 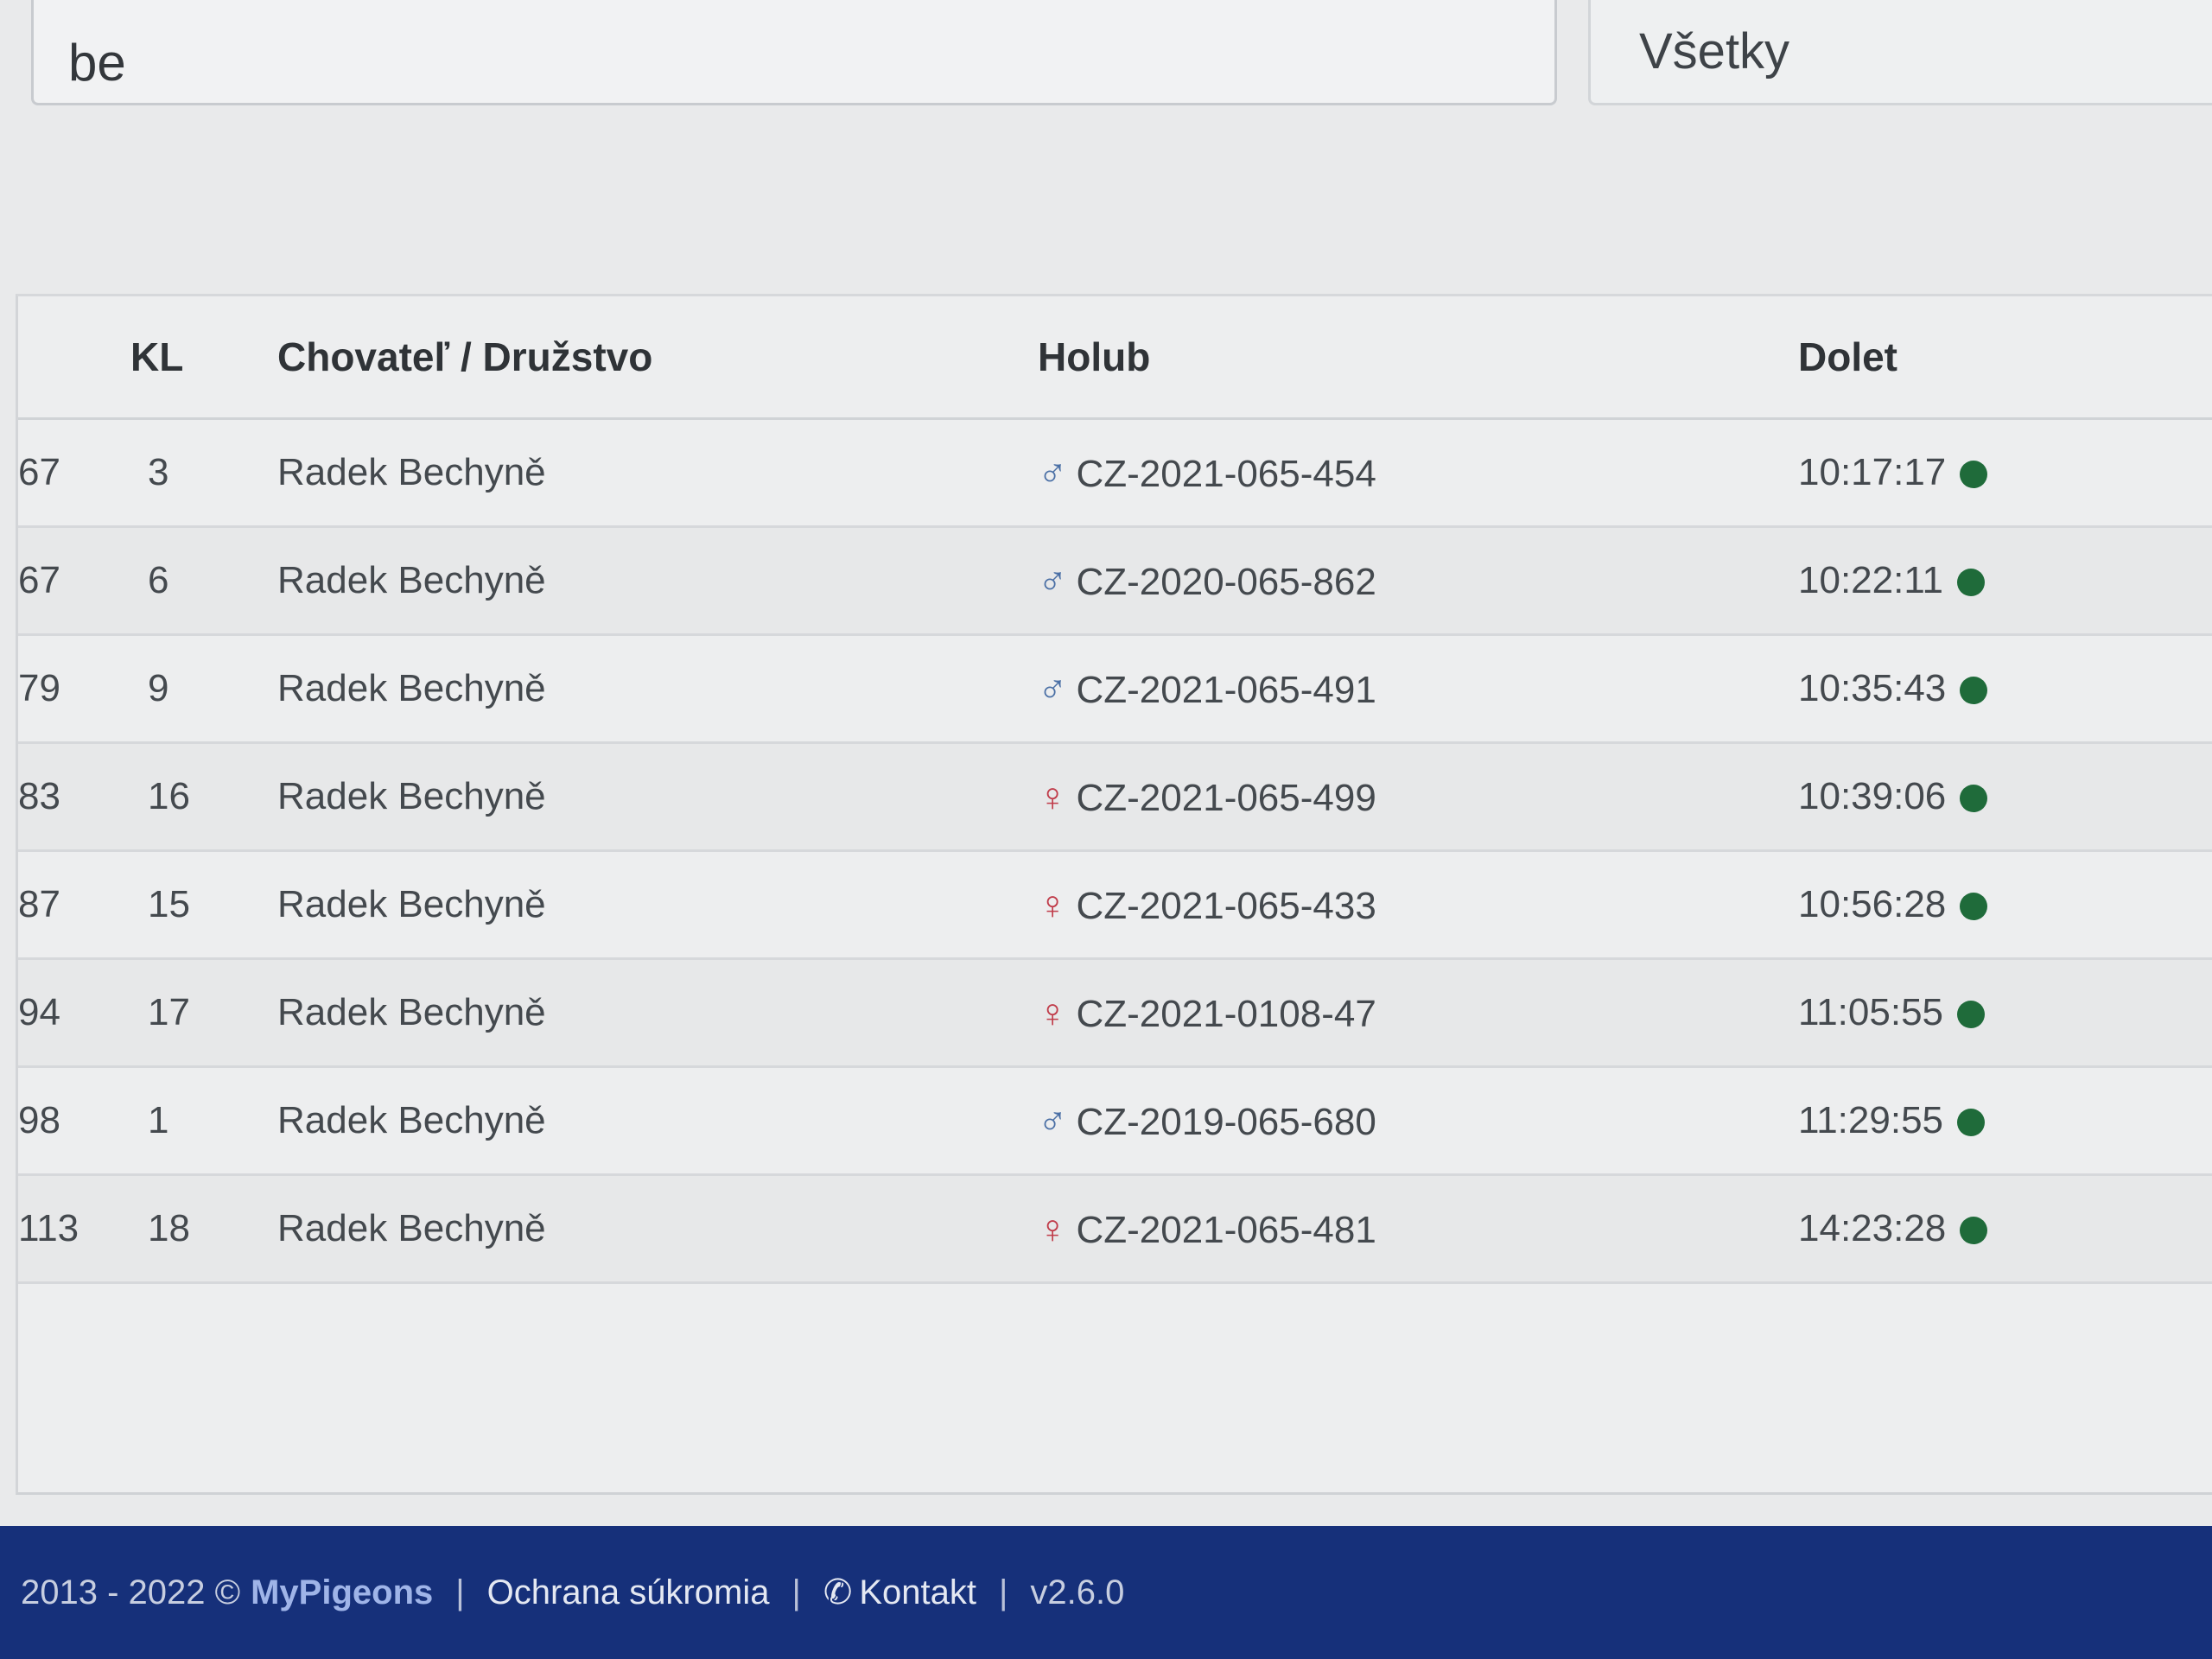 I want to click on cell-kl: 16, so click(x=203, y=797).